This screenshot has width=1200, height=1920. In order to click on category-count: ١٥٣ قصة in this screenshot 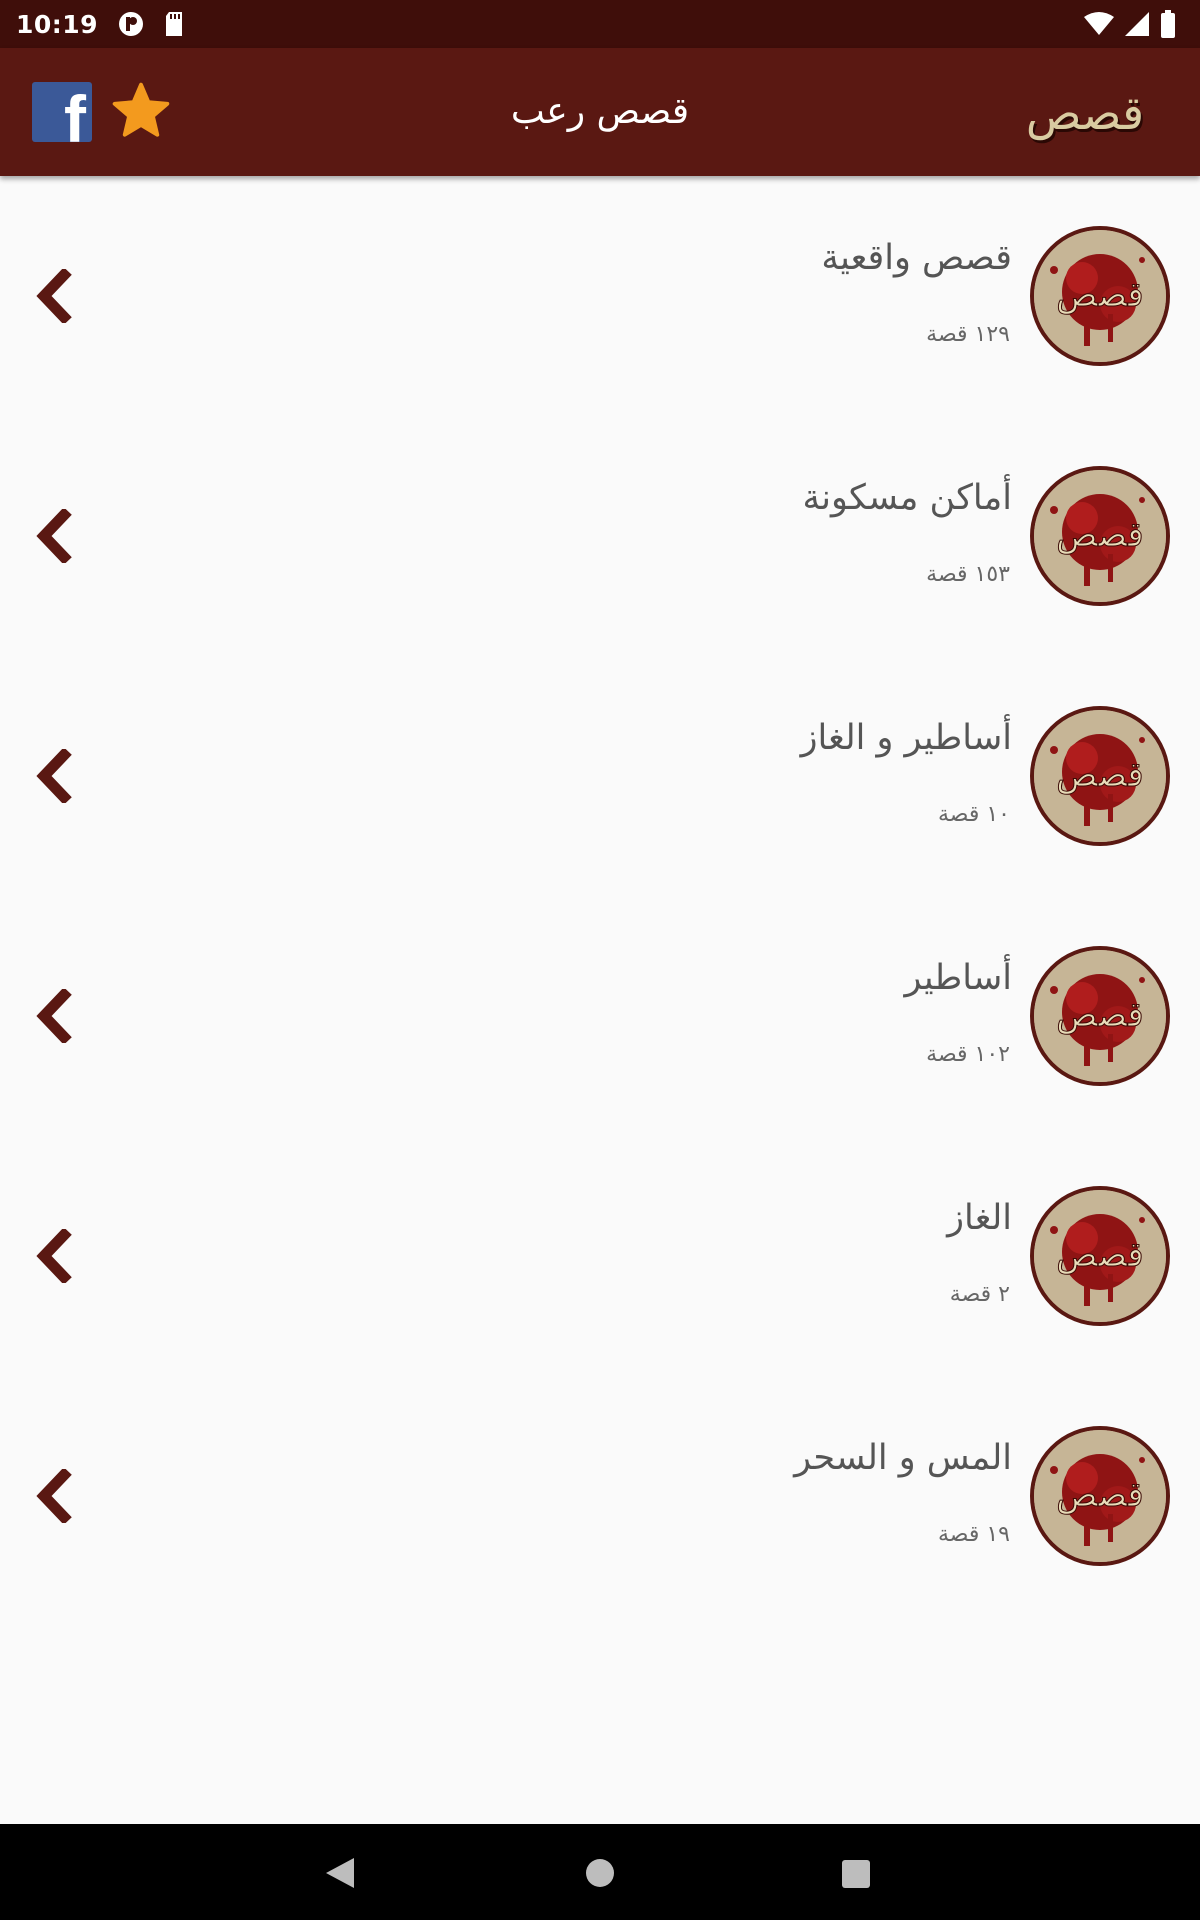, I will do `click(968, 574)`.